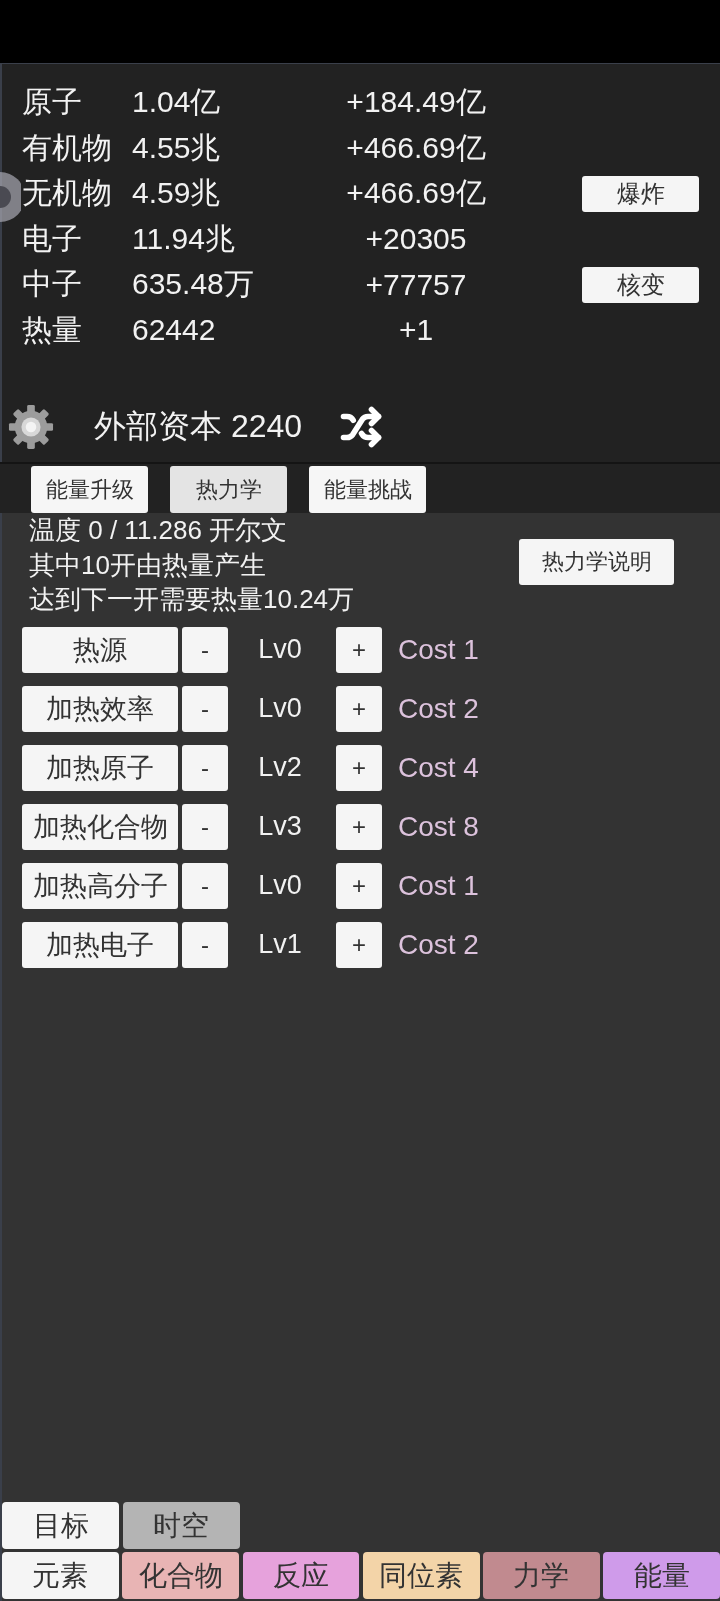 The height and width of the screenshot is (1601, 720). What do you see at coordinates (198, 426) in the screenshot?
I see `capital-text: 外部资本 2240` at bounding box center [198, 426].